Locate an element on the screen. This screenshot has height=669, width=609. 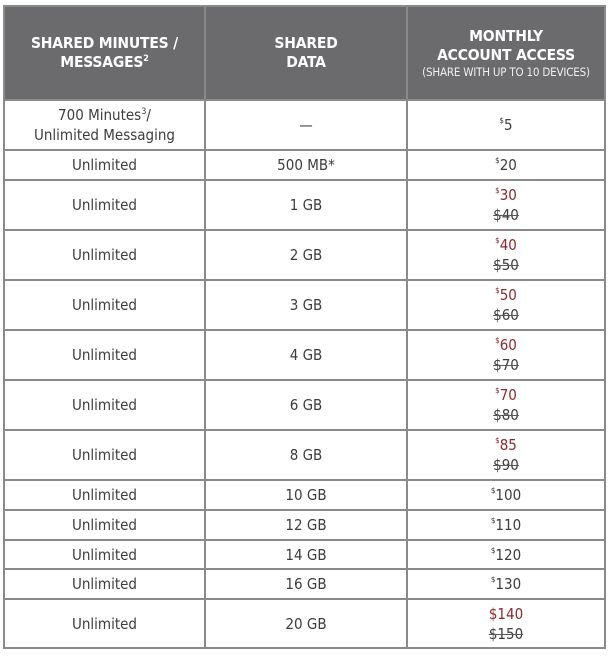
price: 5 is located at coordinates (508, 125).